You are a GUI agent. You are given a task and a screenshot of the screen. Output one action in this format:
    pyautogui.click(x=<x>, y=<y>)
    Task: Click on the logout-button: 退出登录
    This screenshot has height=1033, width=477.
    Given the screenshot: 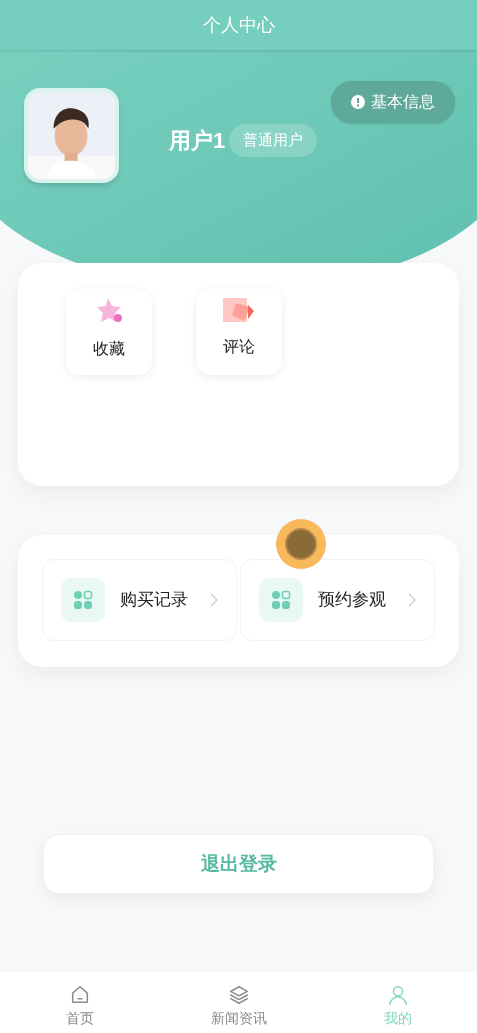 What is the action you would take?
    pyautogui.click(x=238, y=864)
    